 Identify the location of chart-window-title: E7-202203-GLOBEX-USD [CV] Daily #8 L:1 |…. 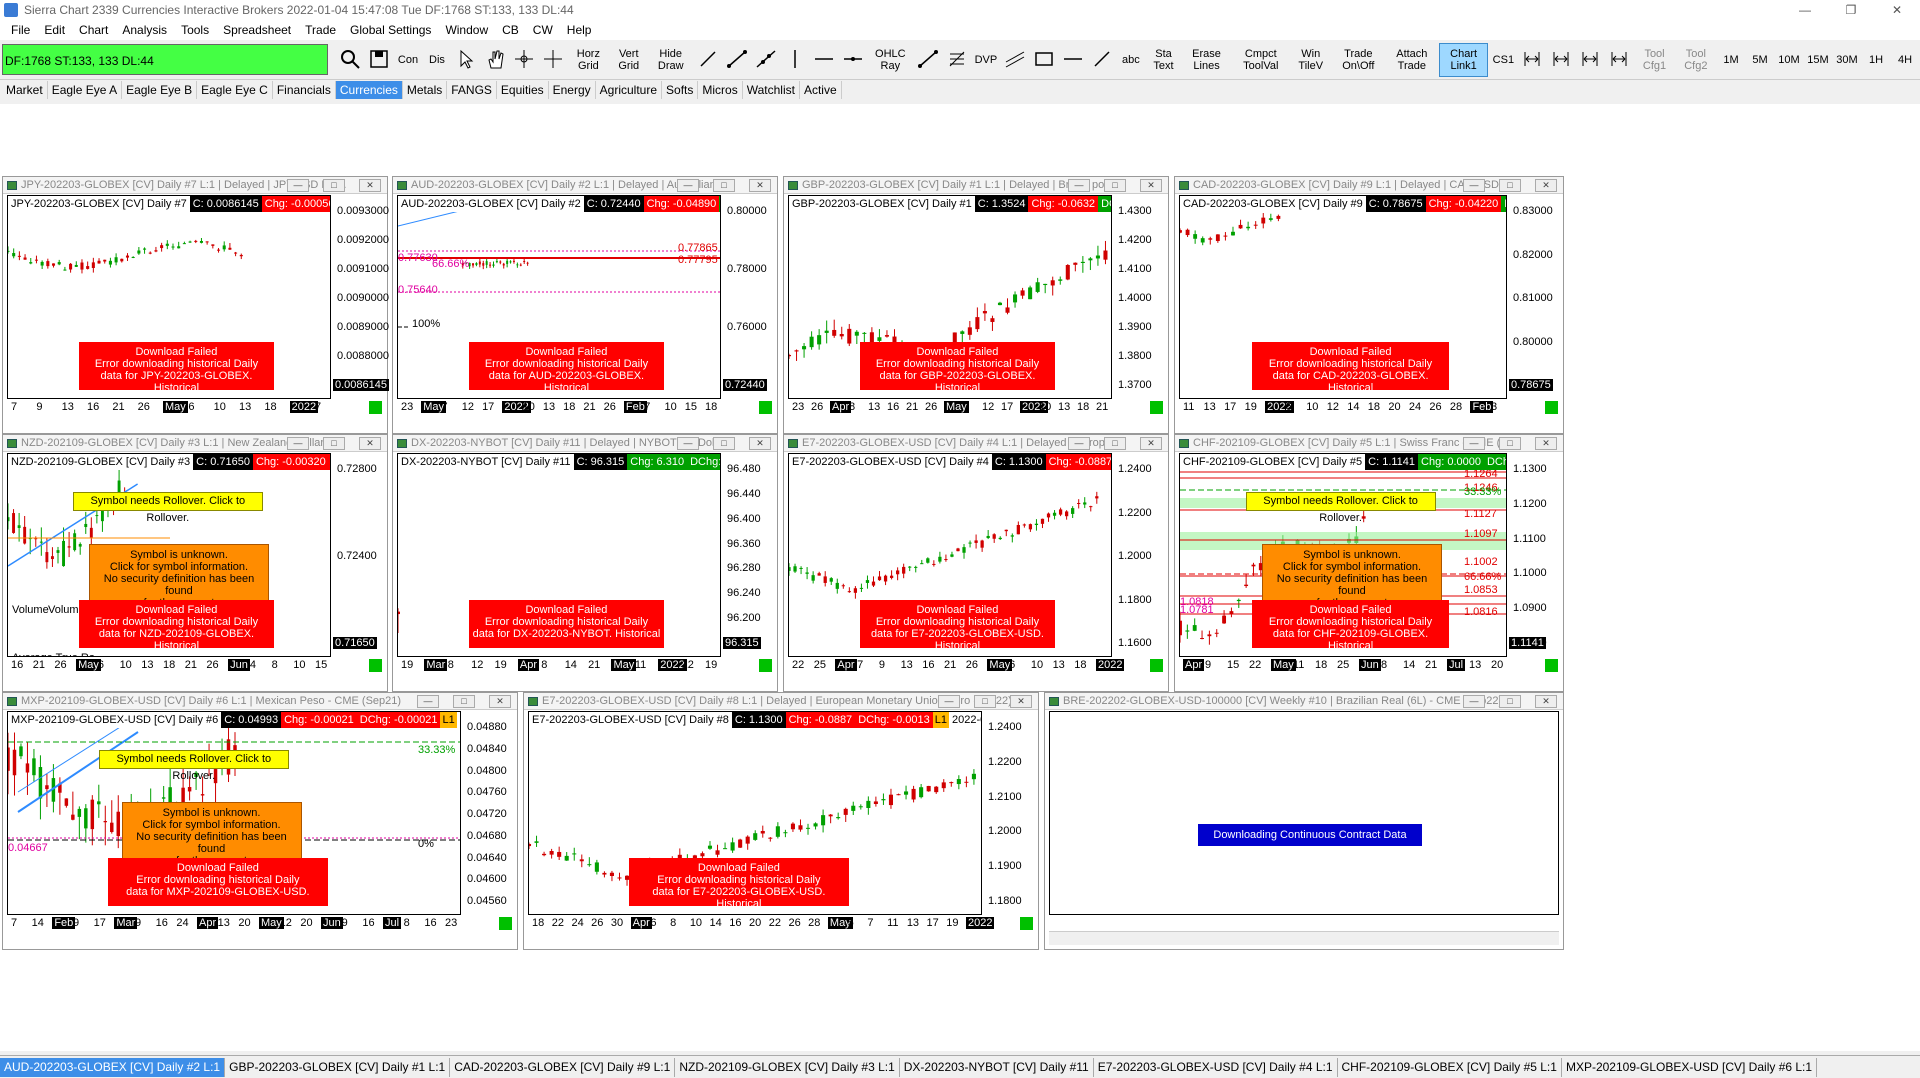
(781, 701).